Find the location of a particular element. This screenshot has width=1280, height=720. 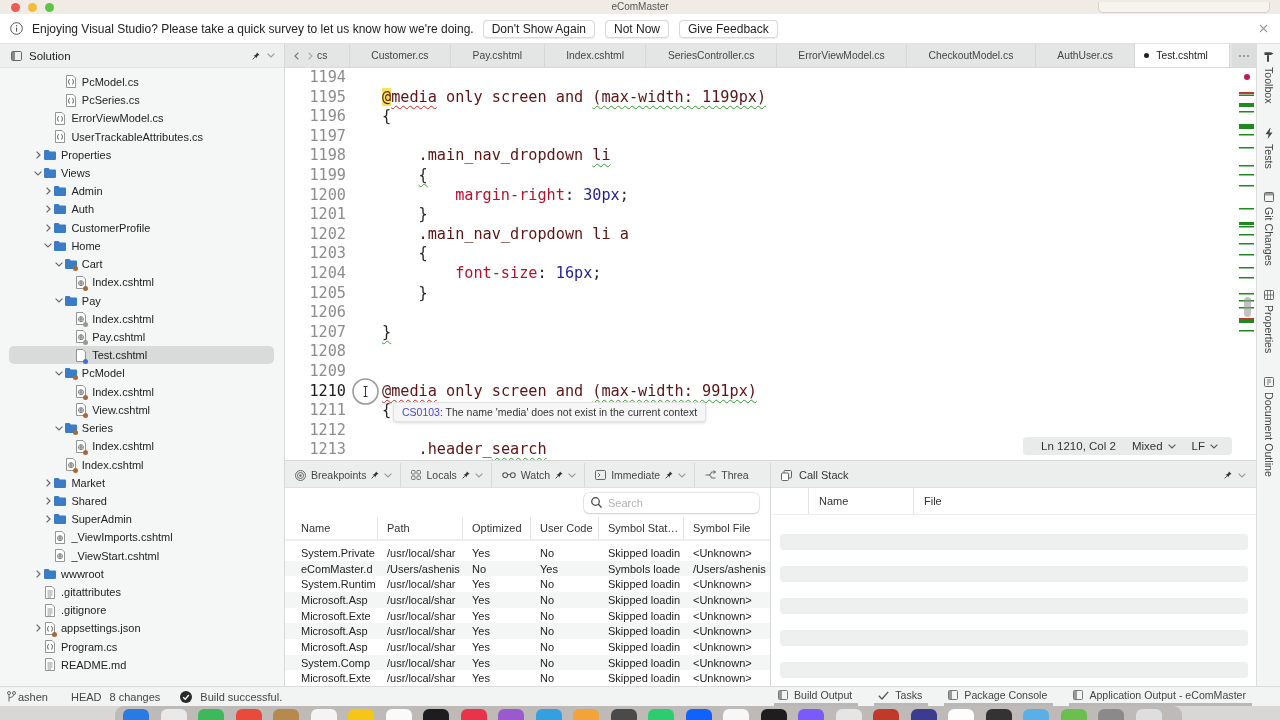

tool-window-tab: Properties is located at coordinates (1268, 322).